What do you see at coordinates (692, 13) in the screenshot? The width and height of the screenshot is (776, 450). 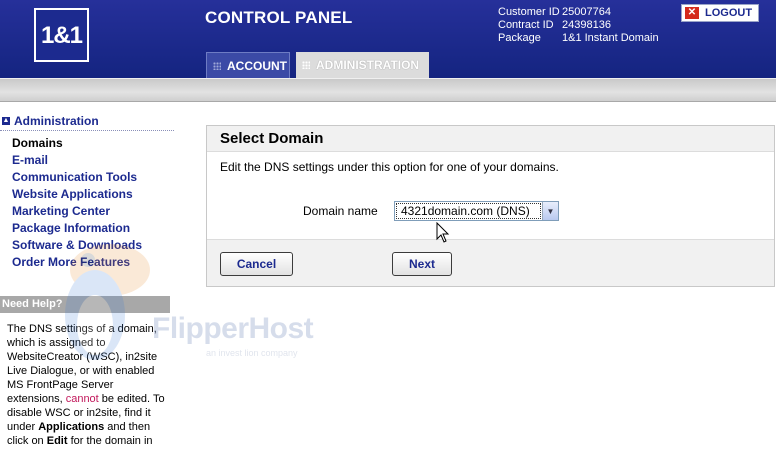 I see `close-icon: ✕` at bounding box center [692, 13].